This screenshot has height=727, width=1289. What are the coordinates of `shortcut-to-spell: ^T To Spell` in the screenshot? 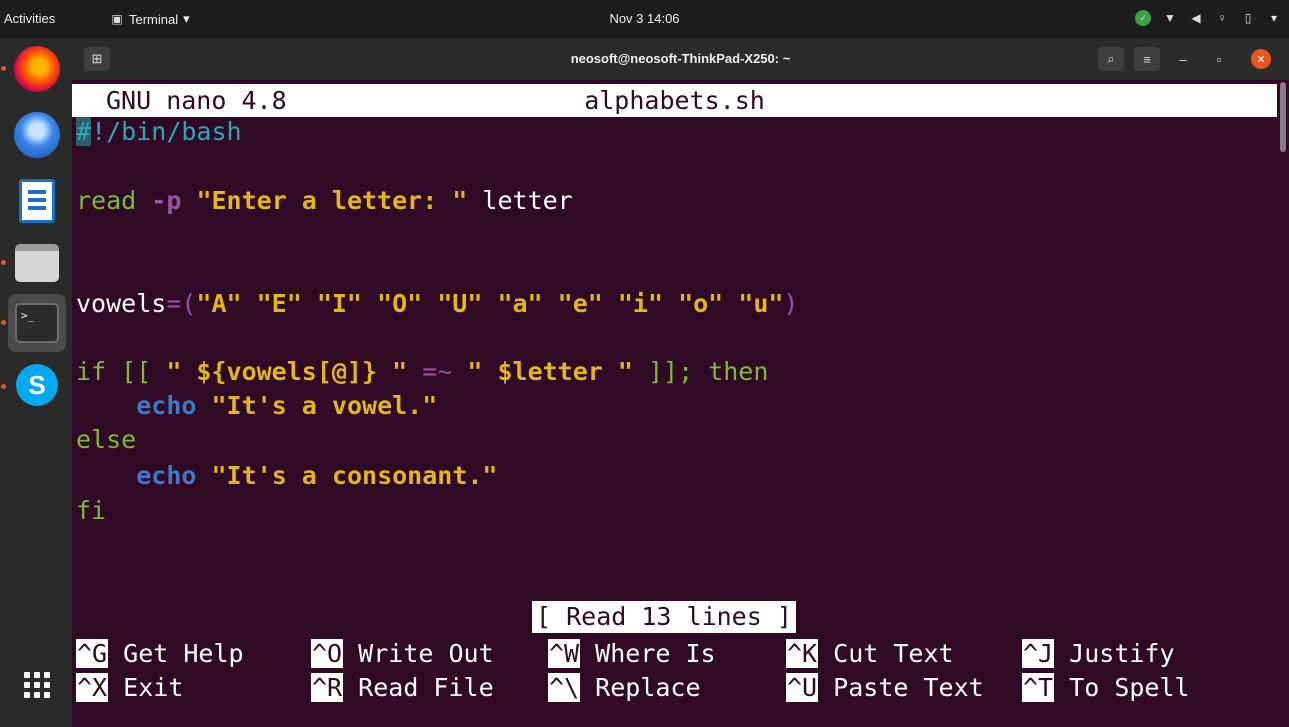 It's located at (1106, 688).